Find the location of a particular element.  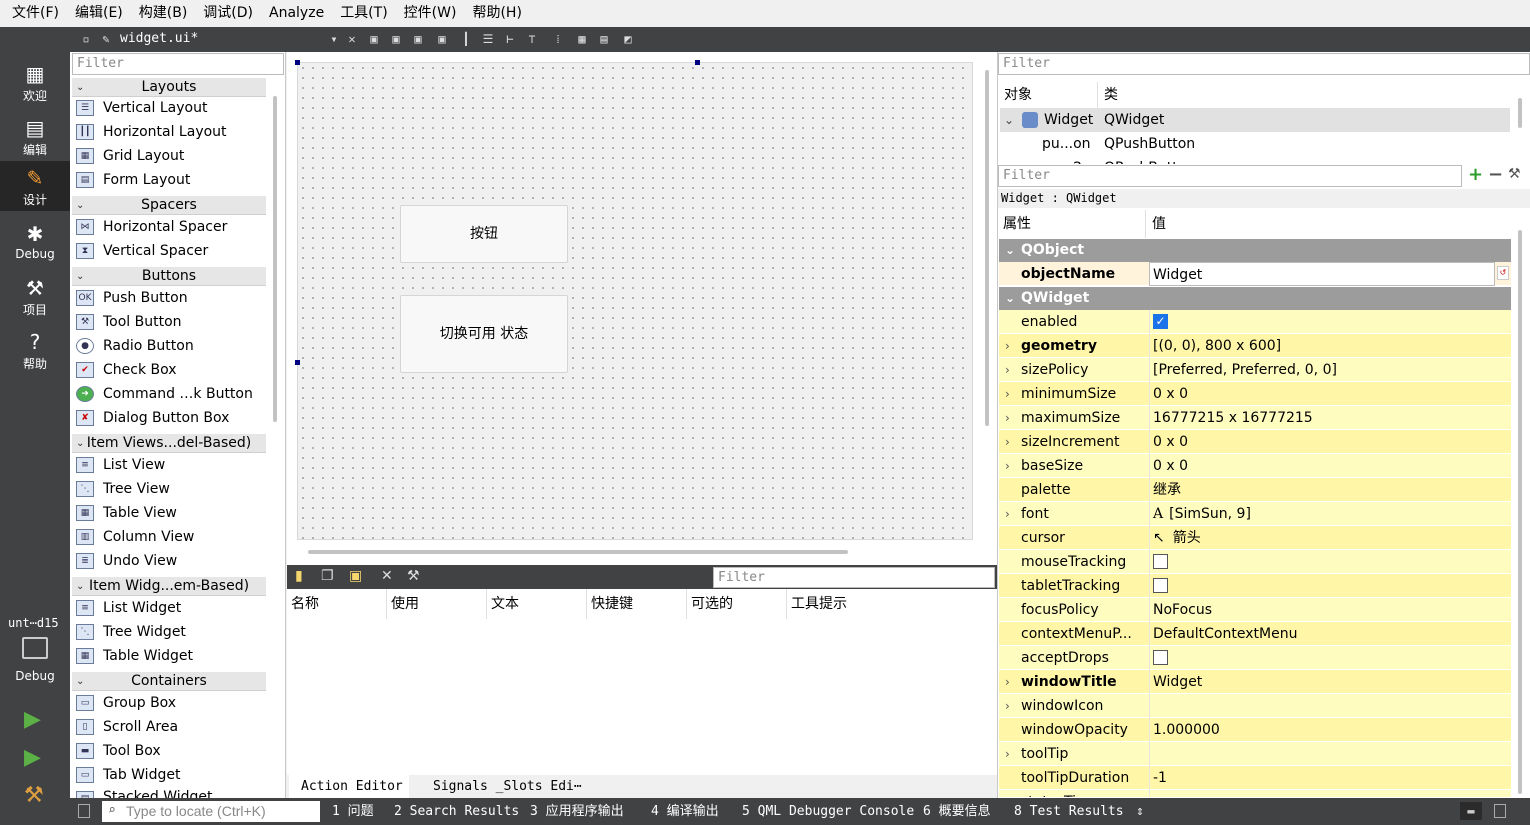

close-icon: ✕ is located at coordinates (352, 39).